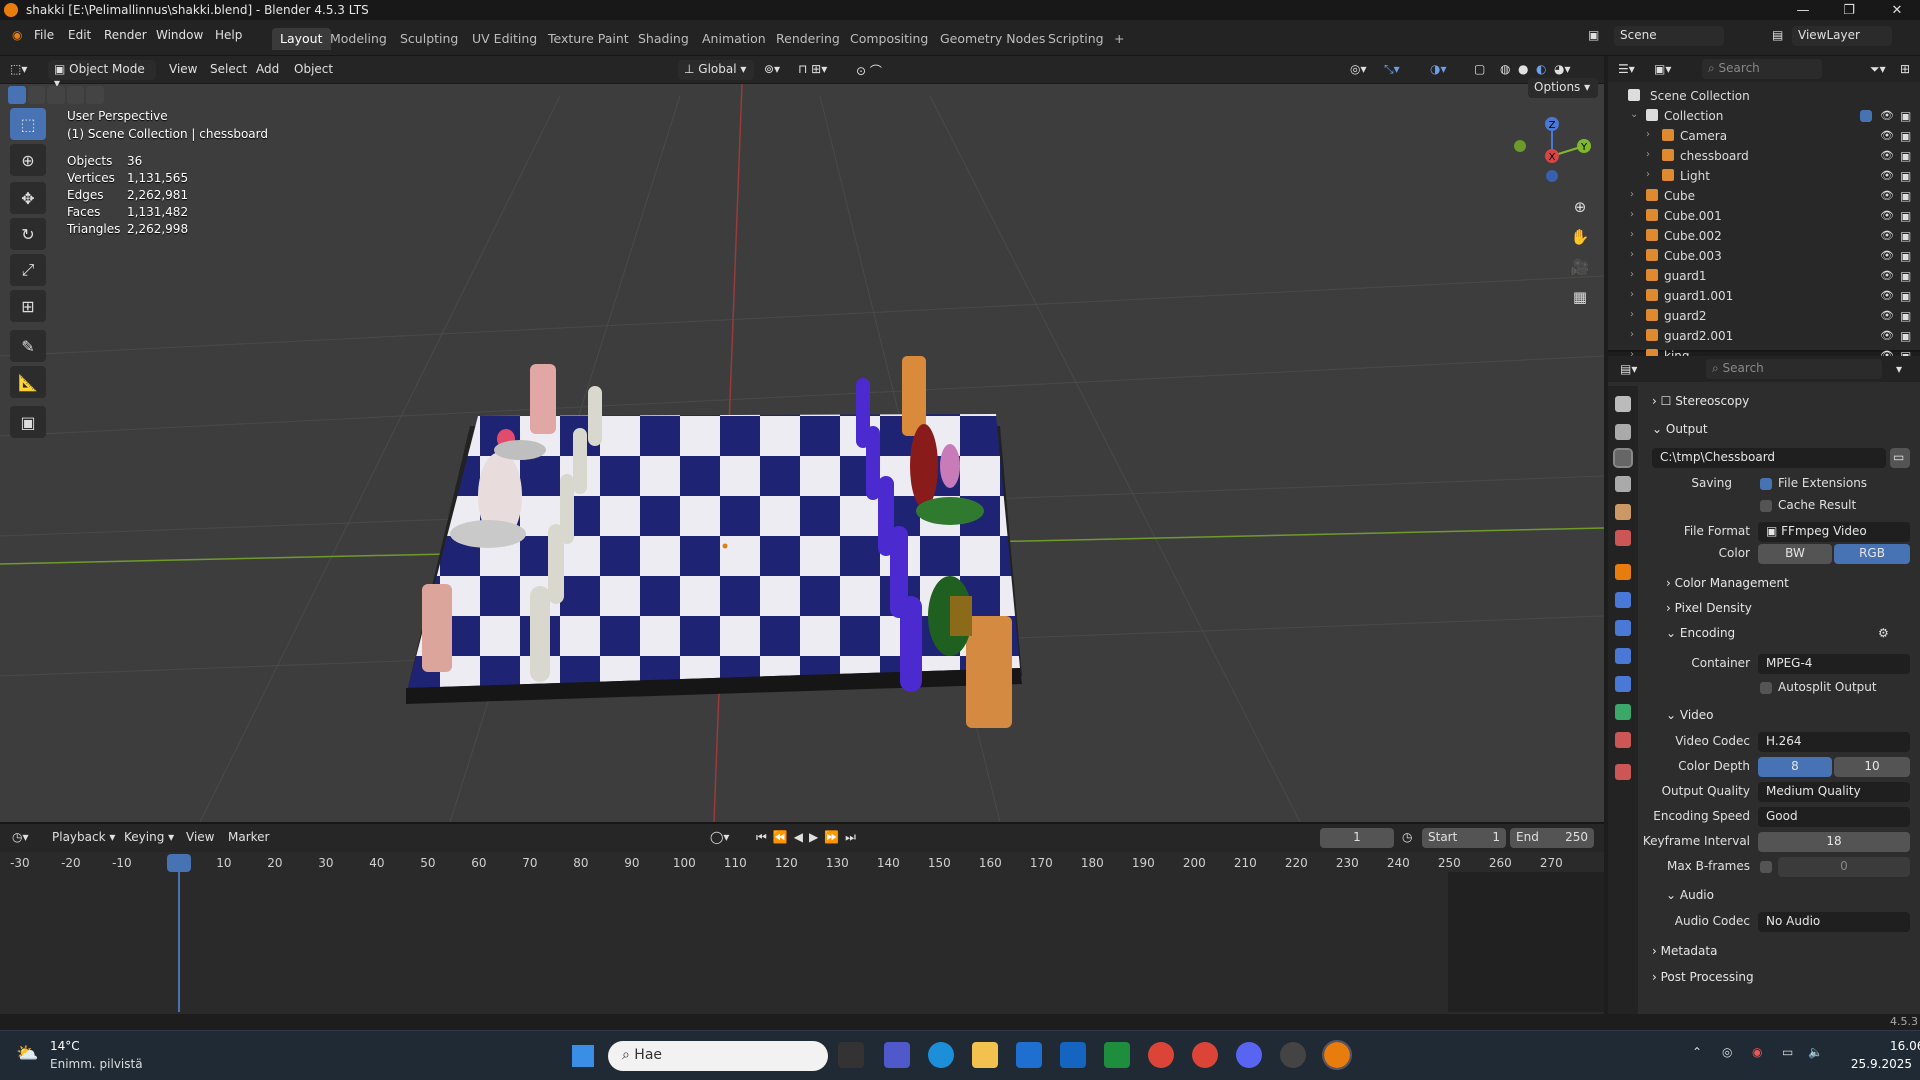 This screenshot has width=1920, height=1080. I want to click on windows-start-icon, so click(583, 1056).